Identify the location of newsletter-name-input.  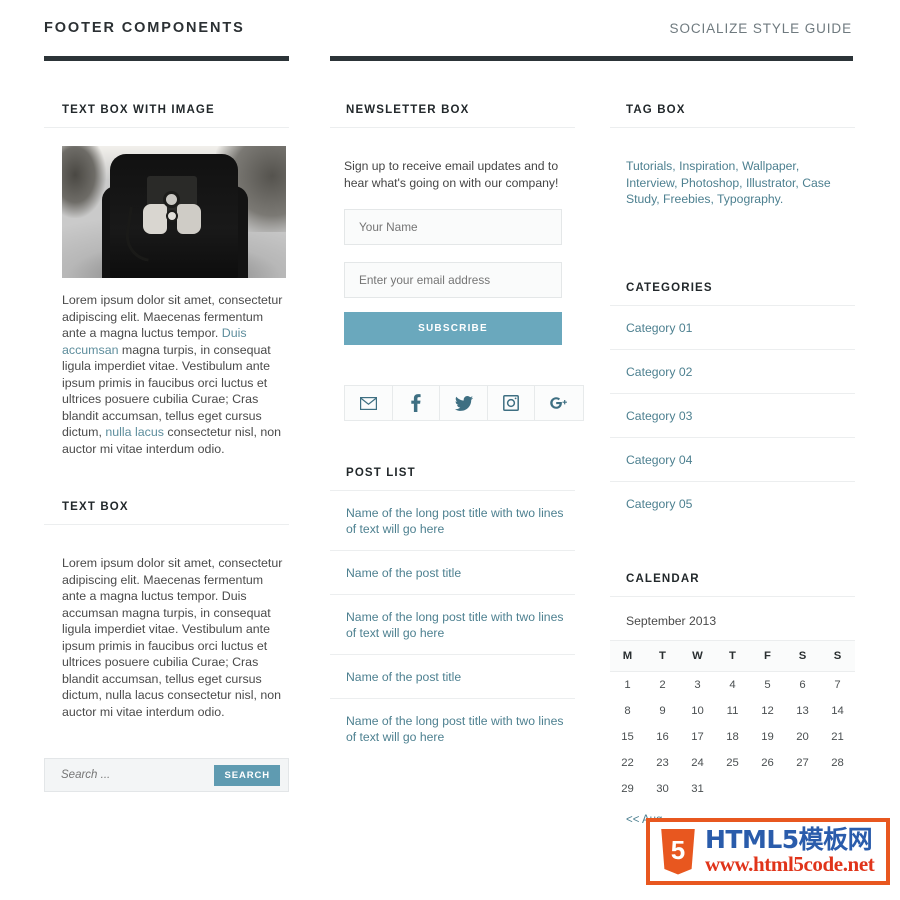
(453, 227).